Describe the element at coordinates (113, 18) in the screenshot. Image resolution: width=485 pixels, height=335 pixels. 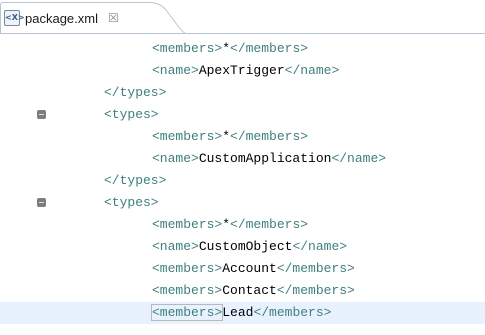
I see `close-icon: ☒` at that location.